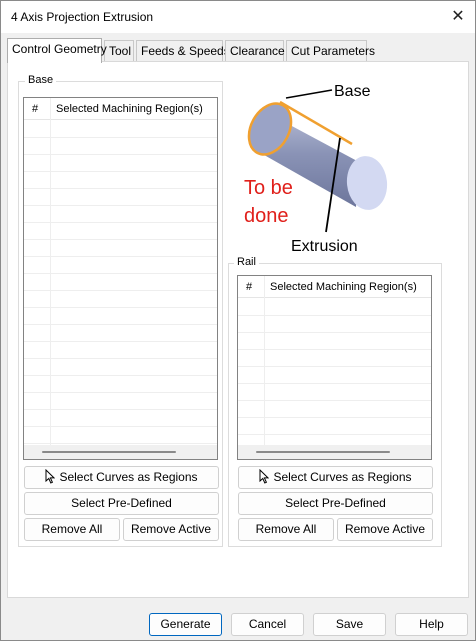 The height and width of the screenshot is (641, 476). I want to click on rail-col-name: Selected Machining Region(s), so click(343, 287).